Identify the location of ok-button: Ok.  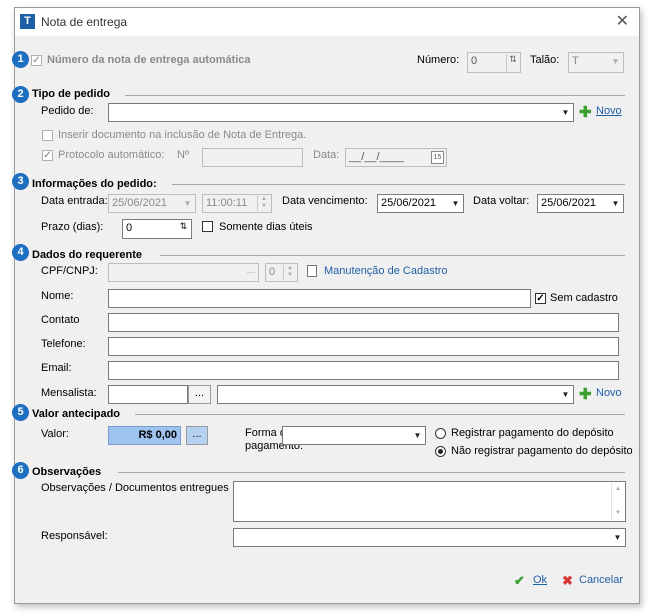
(540, 580).